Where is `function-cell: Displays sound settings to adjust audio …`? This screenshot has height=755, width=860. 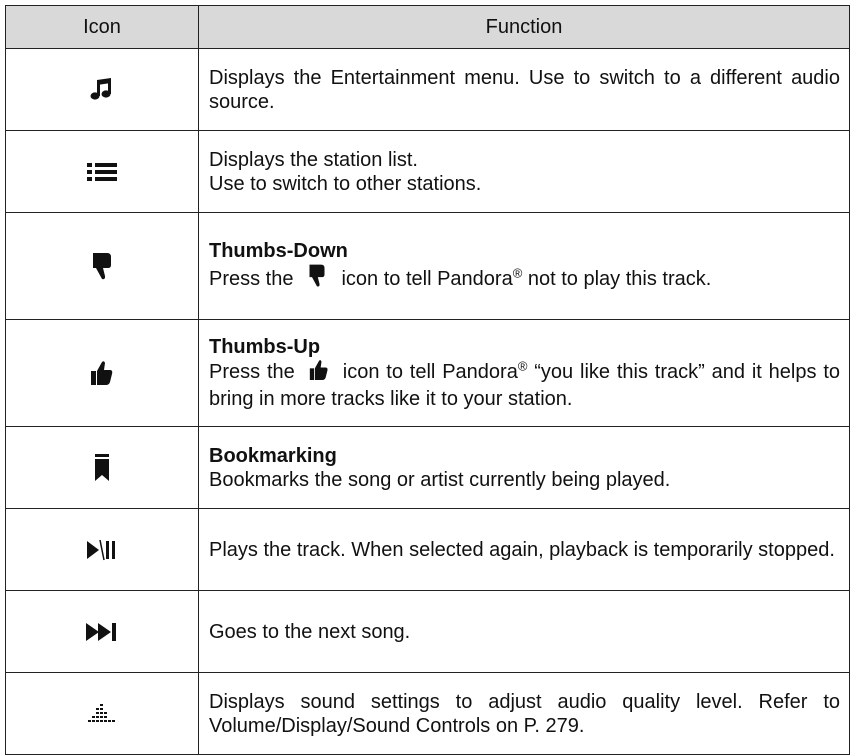 function-cell: Displays sound settings to adjust audio … is located at coordinates (524, 713).